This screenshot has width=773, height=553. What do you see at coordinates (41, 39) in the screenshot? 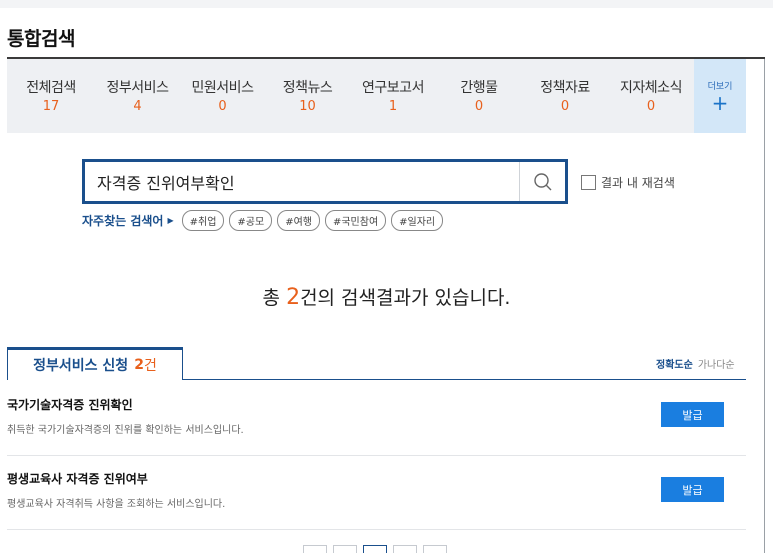
I see `page-title: 통합검색` at bounding box center [41, 39].